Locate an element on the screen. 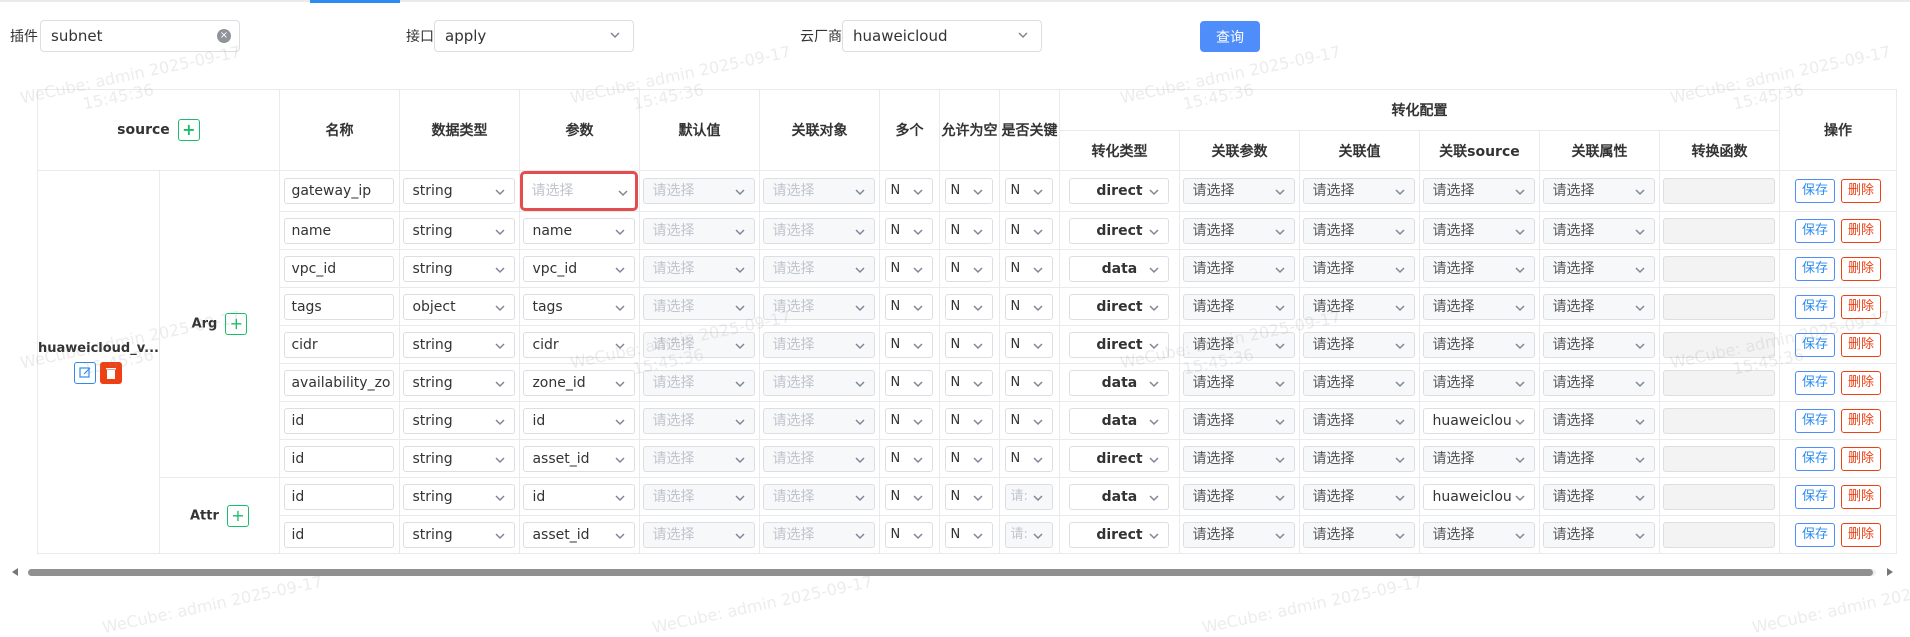 The height and width of the screenshot is (637, 1910). is-key-select: 请: is located at coordinates (1029, 496).